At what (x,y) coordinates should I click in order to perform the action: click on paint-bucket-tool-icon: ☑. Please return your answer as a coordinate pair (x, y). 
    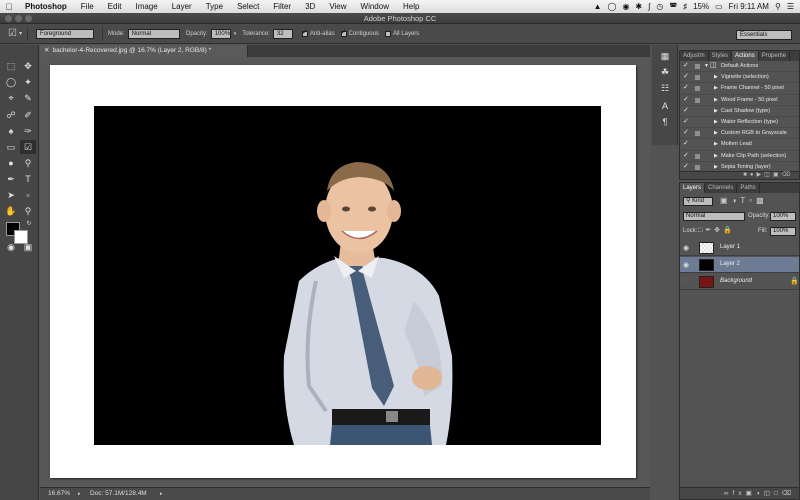
    Looking at the image, I should click on (12, 33).